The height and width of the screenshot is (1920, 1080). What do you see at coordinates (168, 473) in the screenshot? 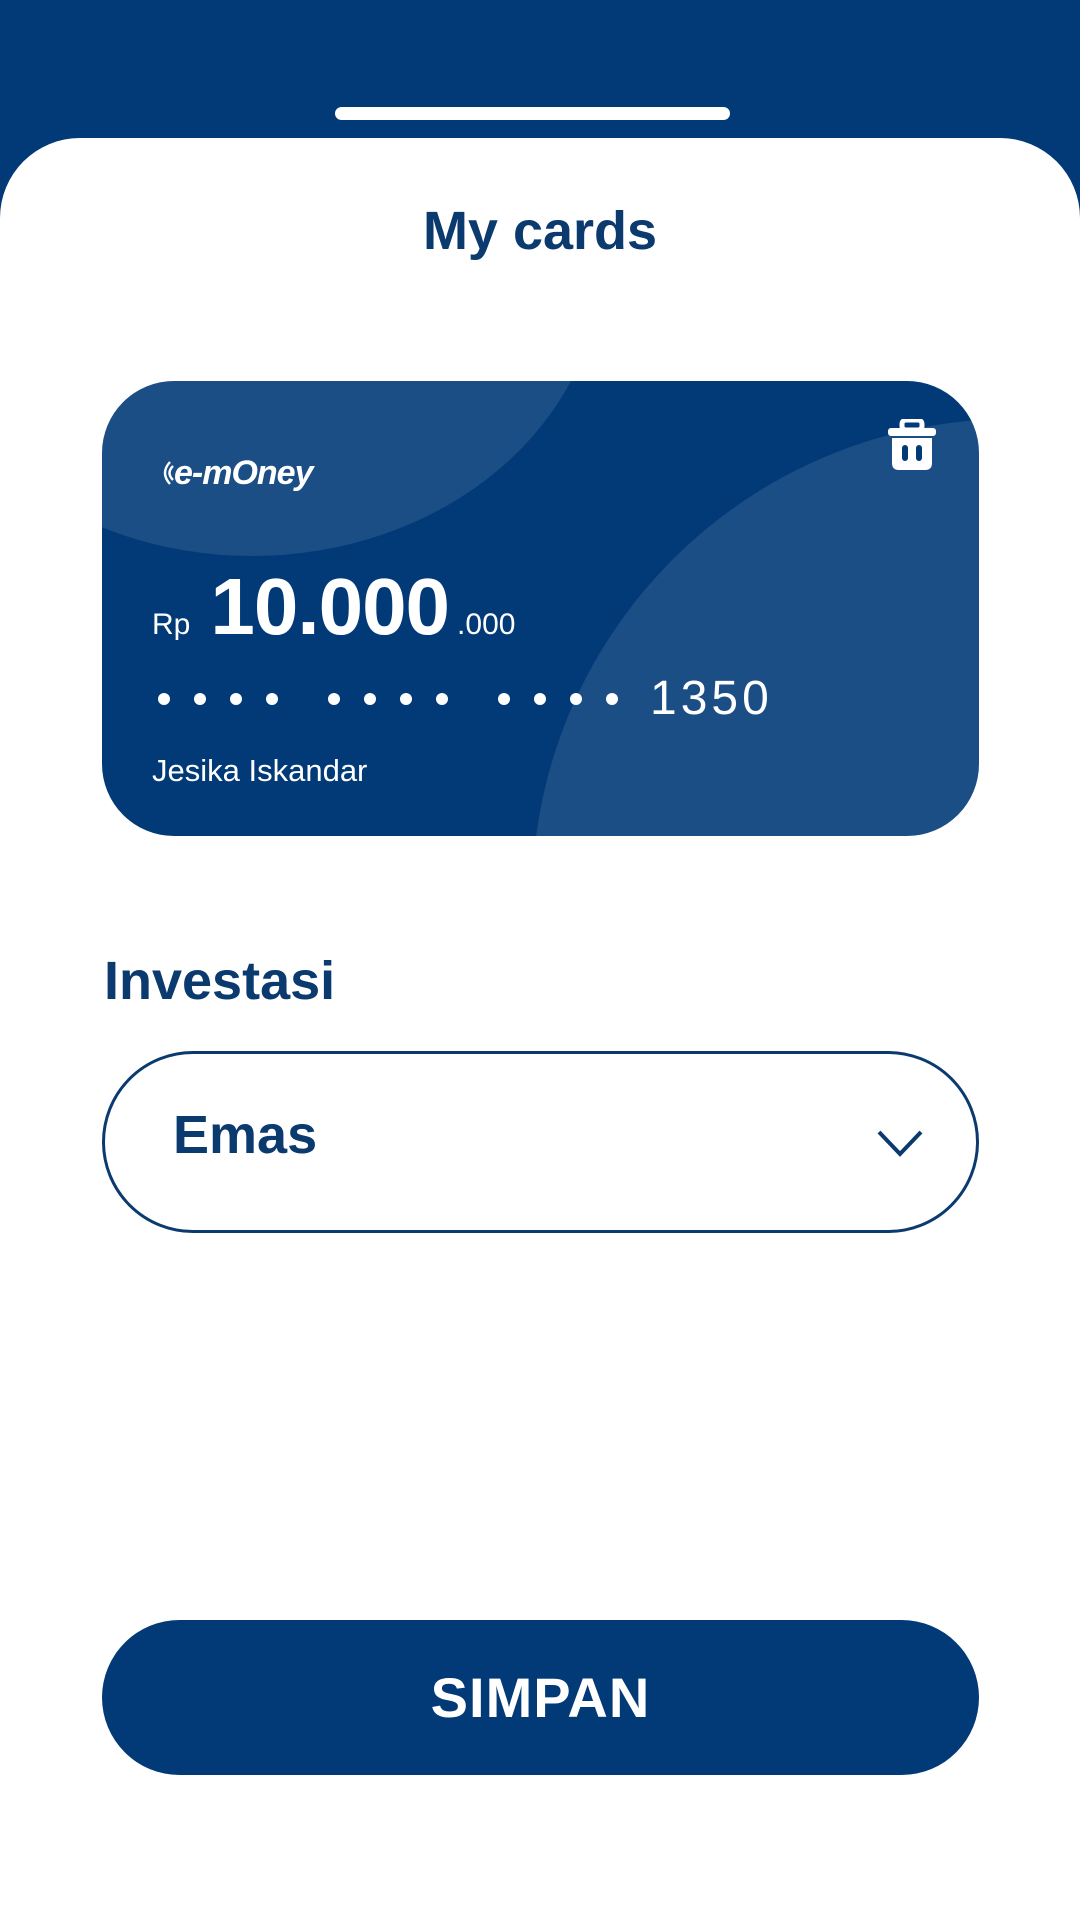
I see `wave-icon` at bounding box center [168, 473].